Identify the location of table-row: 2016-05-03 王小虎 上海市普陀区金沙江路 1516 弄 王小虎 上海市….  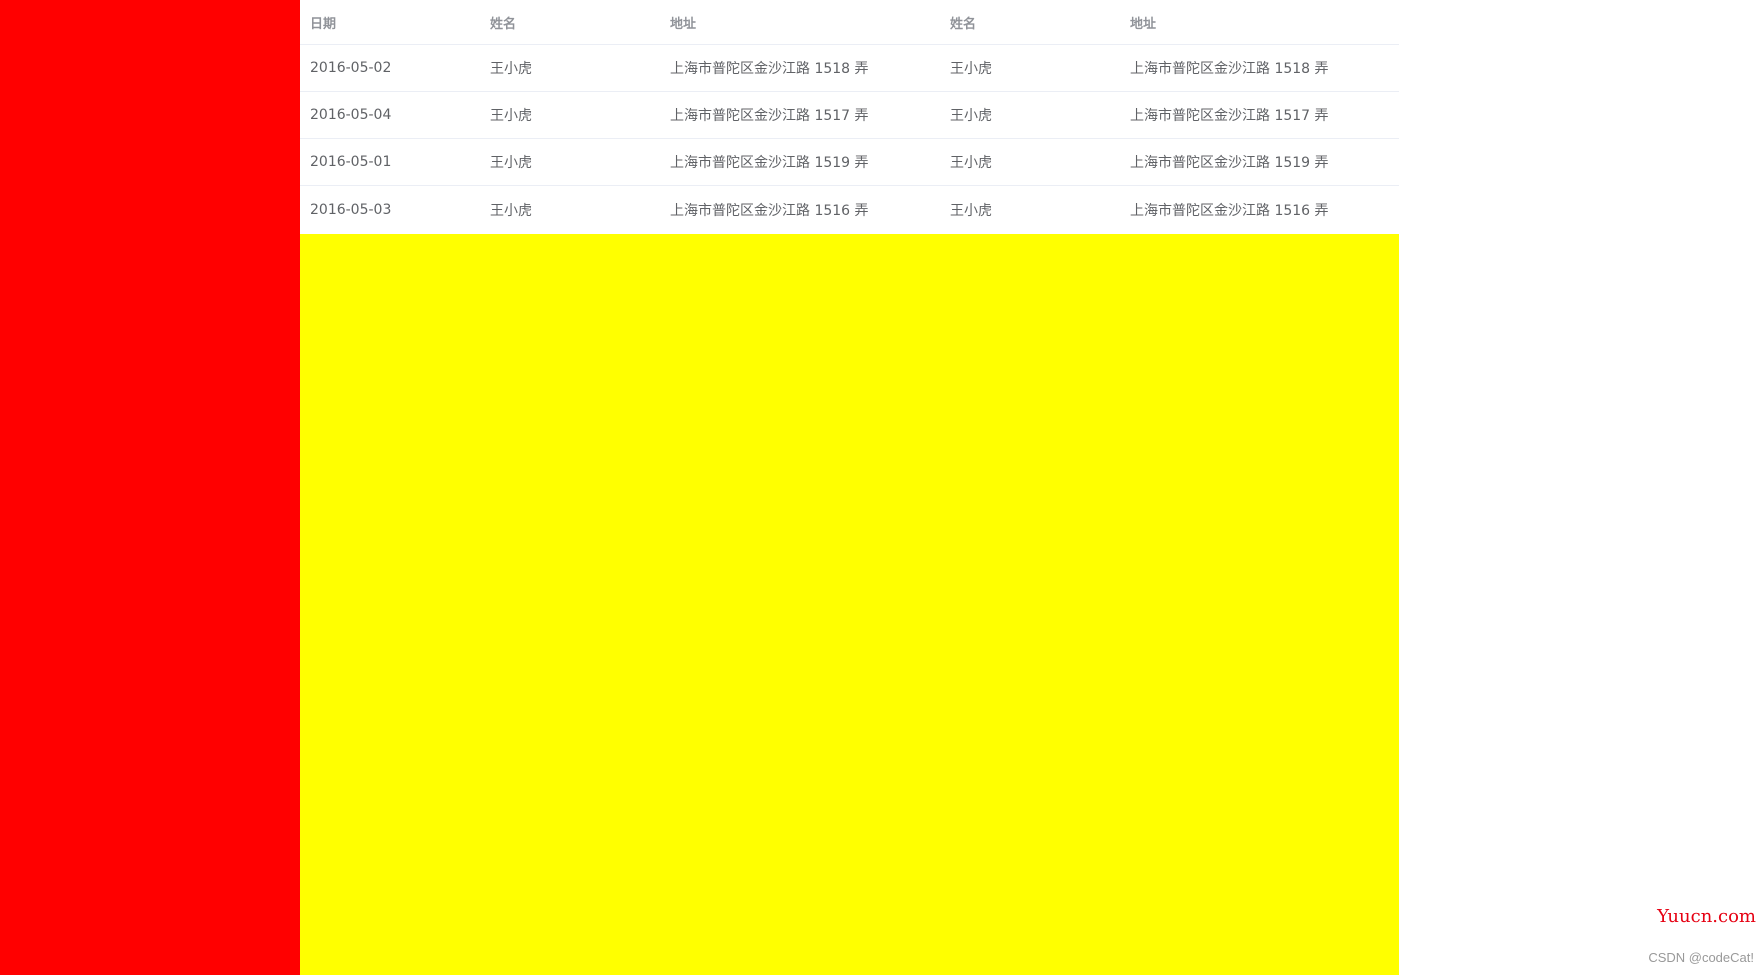
(849, 210).